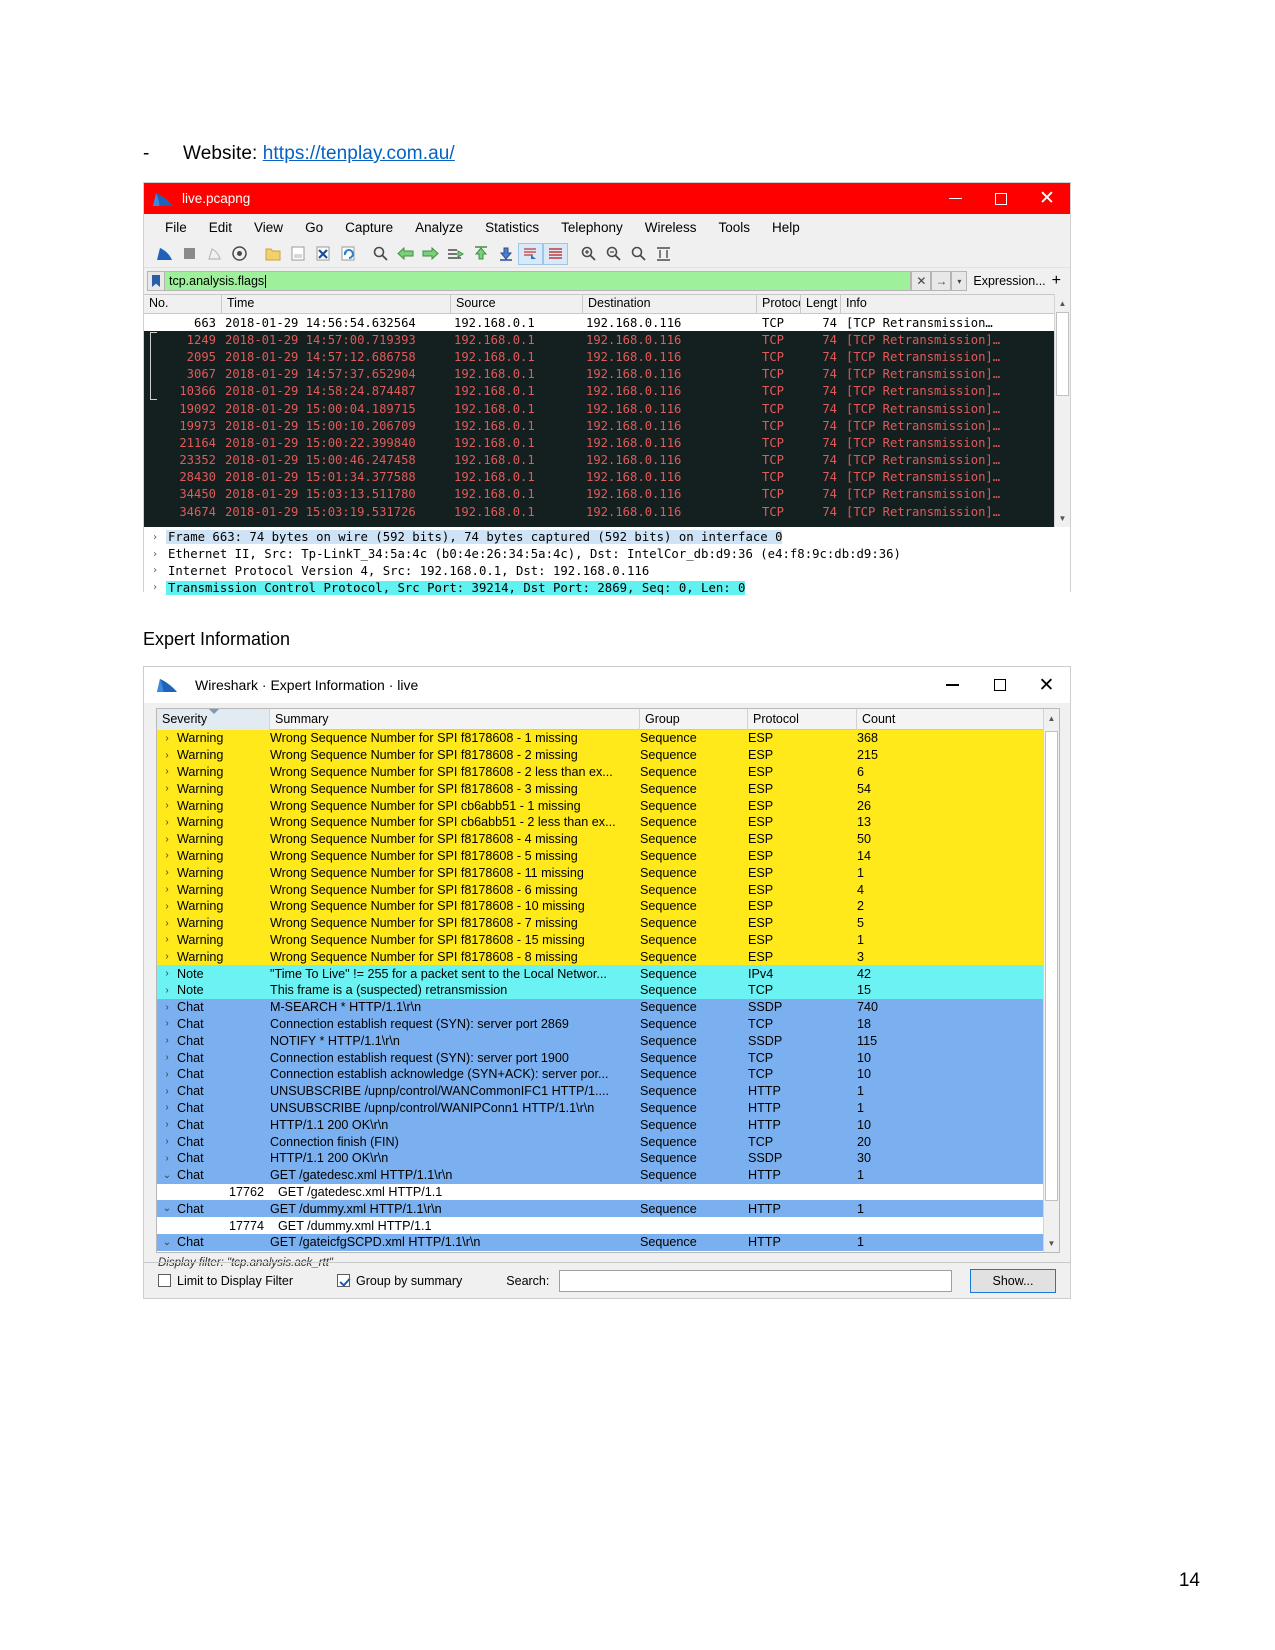 The width and height of the screenshot is (1275, 1650). Describe the element at coordinates (164, 1280) in the screenshot. I see `checkbox-icon` at that location.